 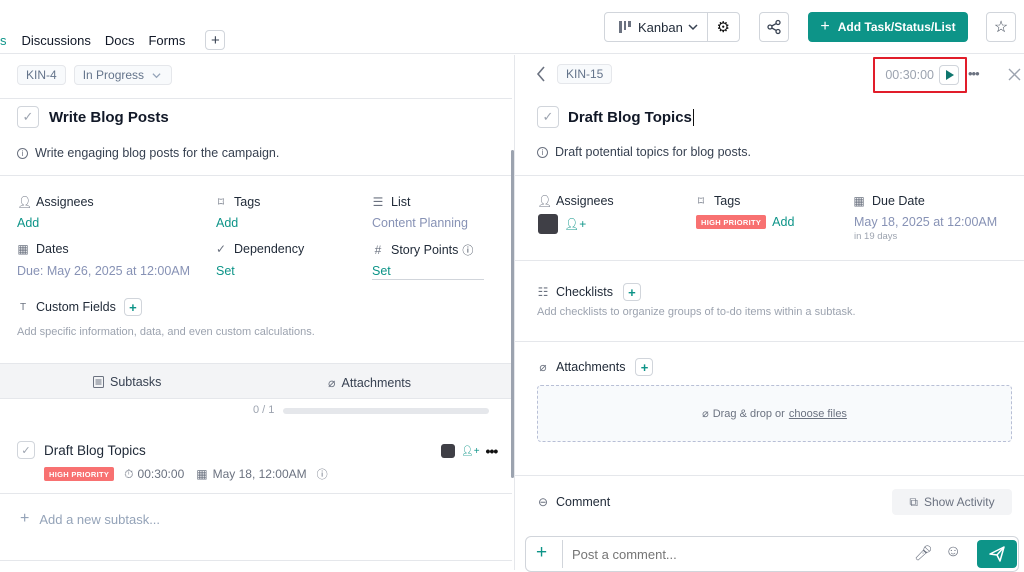 What do you see at coordinates (41, 75) in the screenshot?
I see `task-id-badge: KIN-4` at bounding box center [41, 75].